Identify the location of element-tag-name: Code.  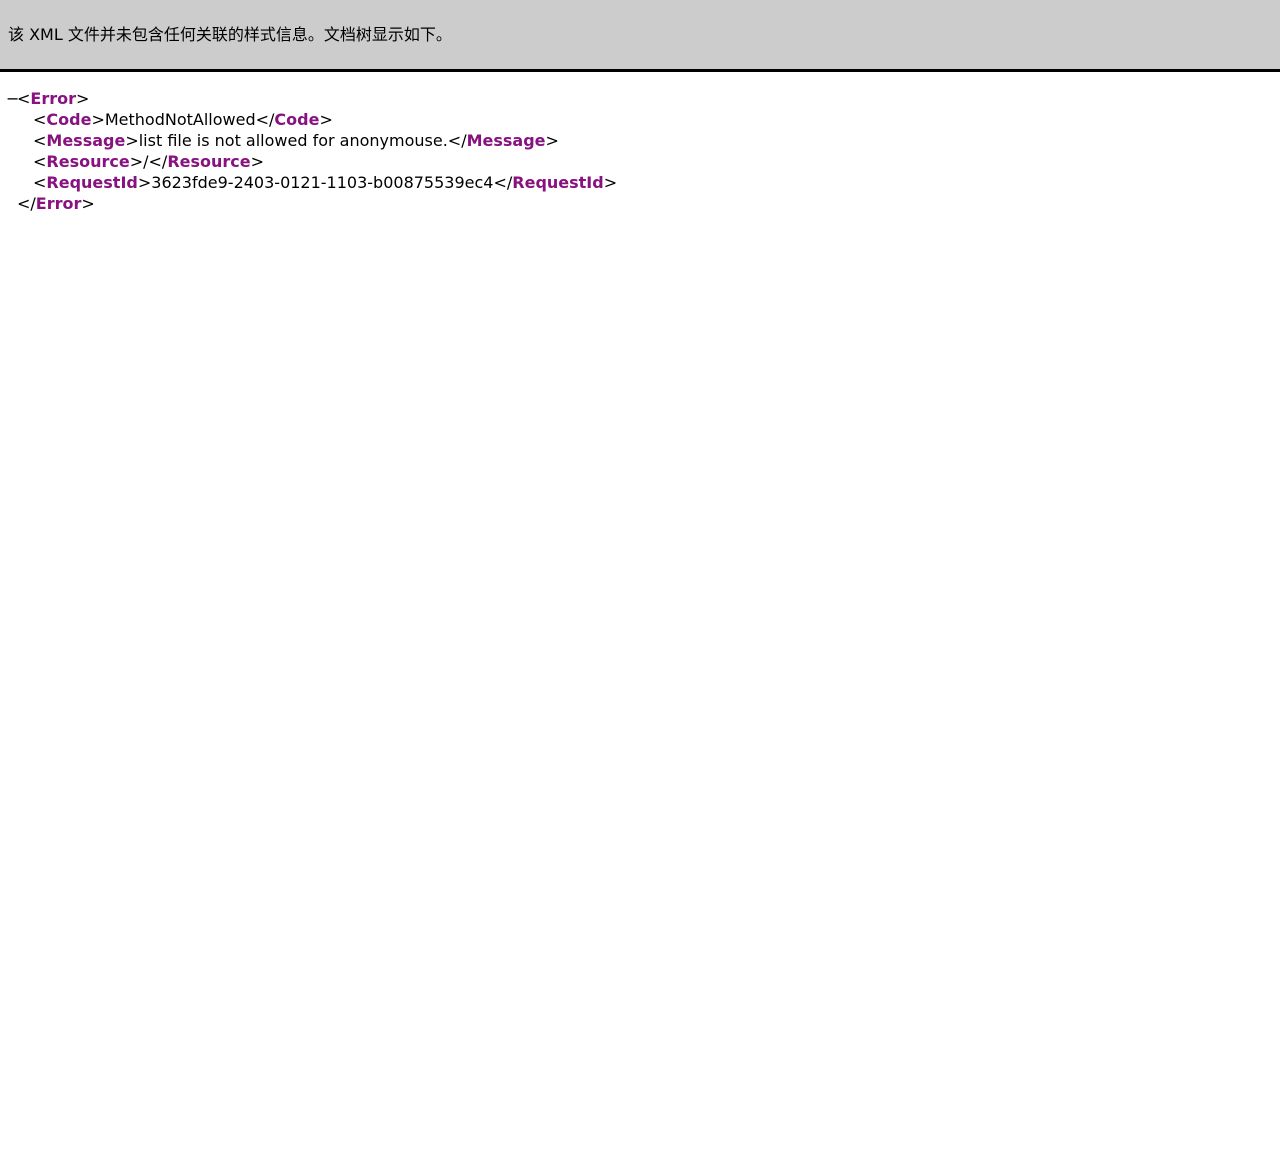
(69, 119).